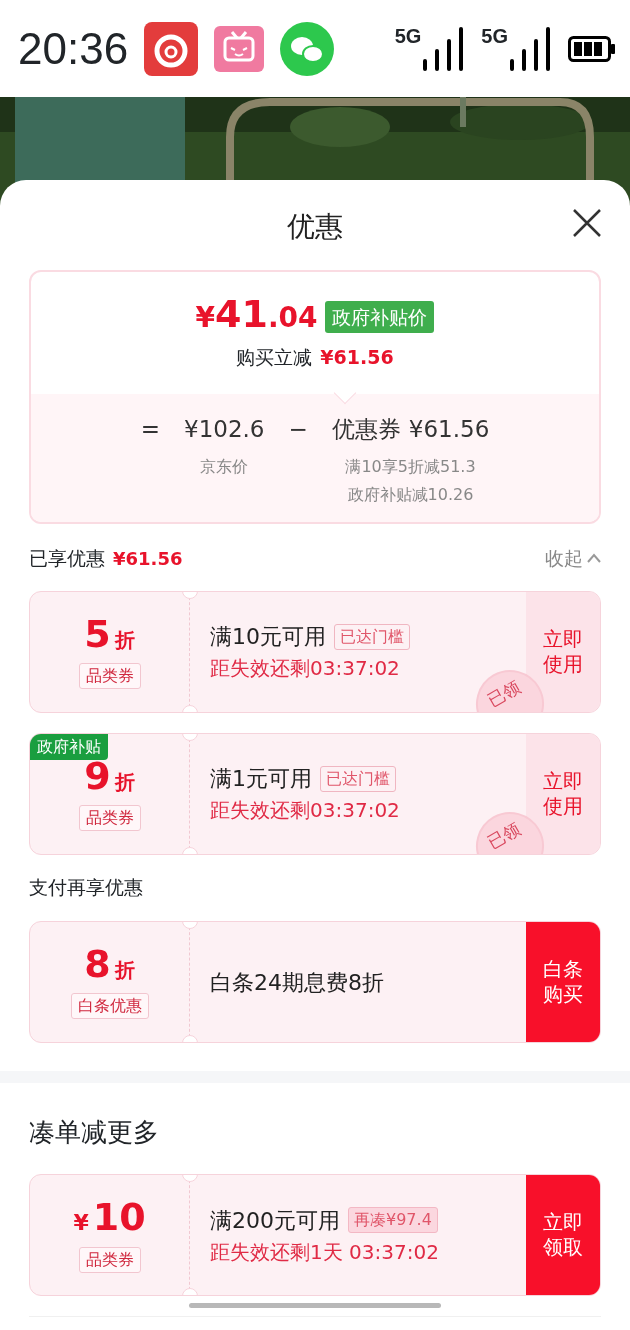  Describe the element at coordinates (109, 634) in the screenshot. I see `coupon-value: 5 折` at that location.